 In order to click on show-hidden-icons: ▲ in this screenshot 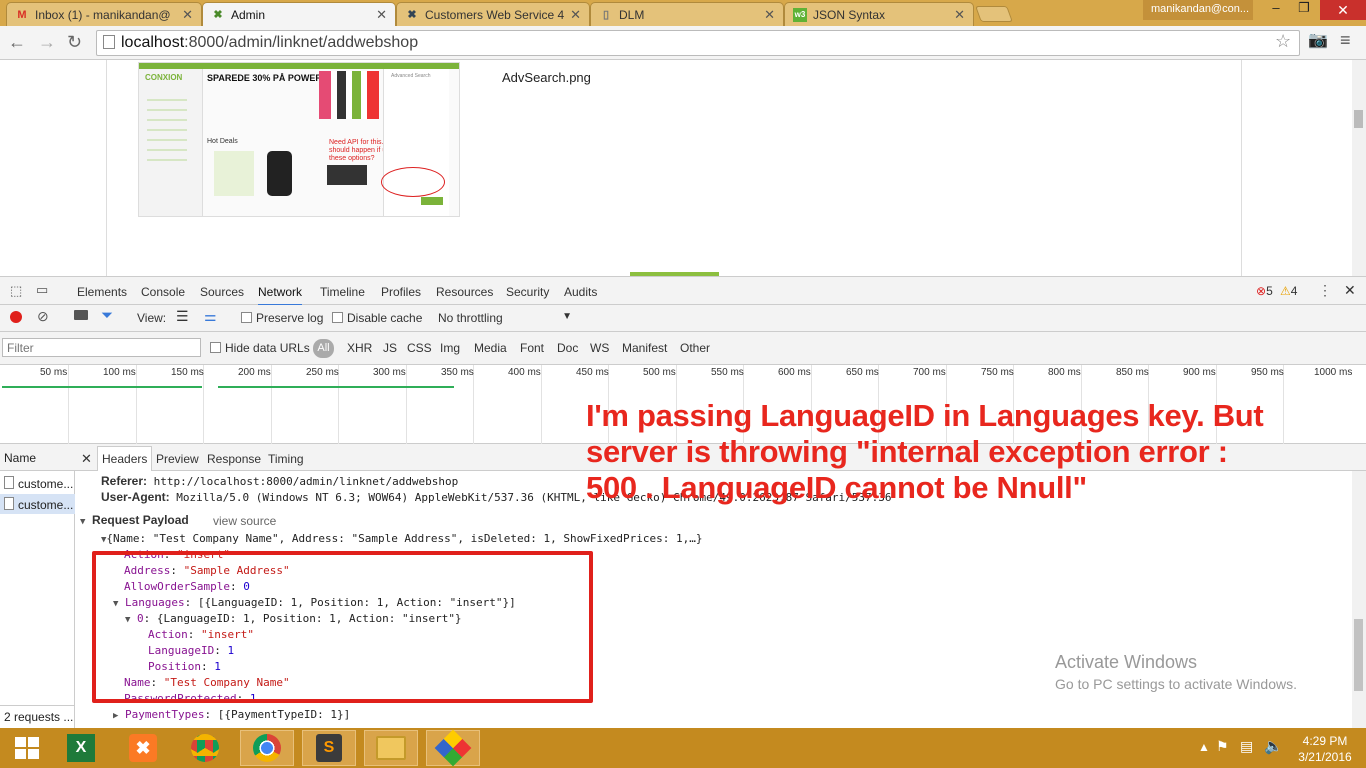, I will do `click(1204, 747)`.